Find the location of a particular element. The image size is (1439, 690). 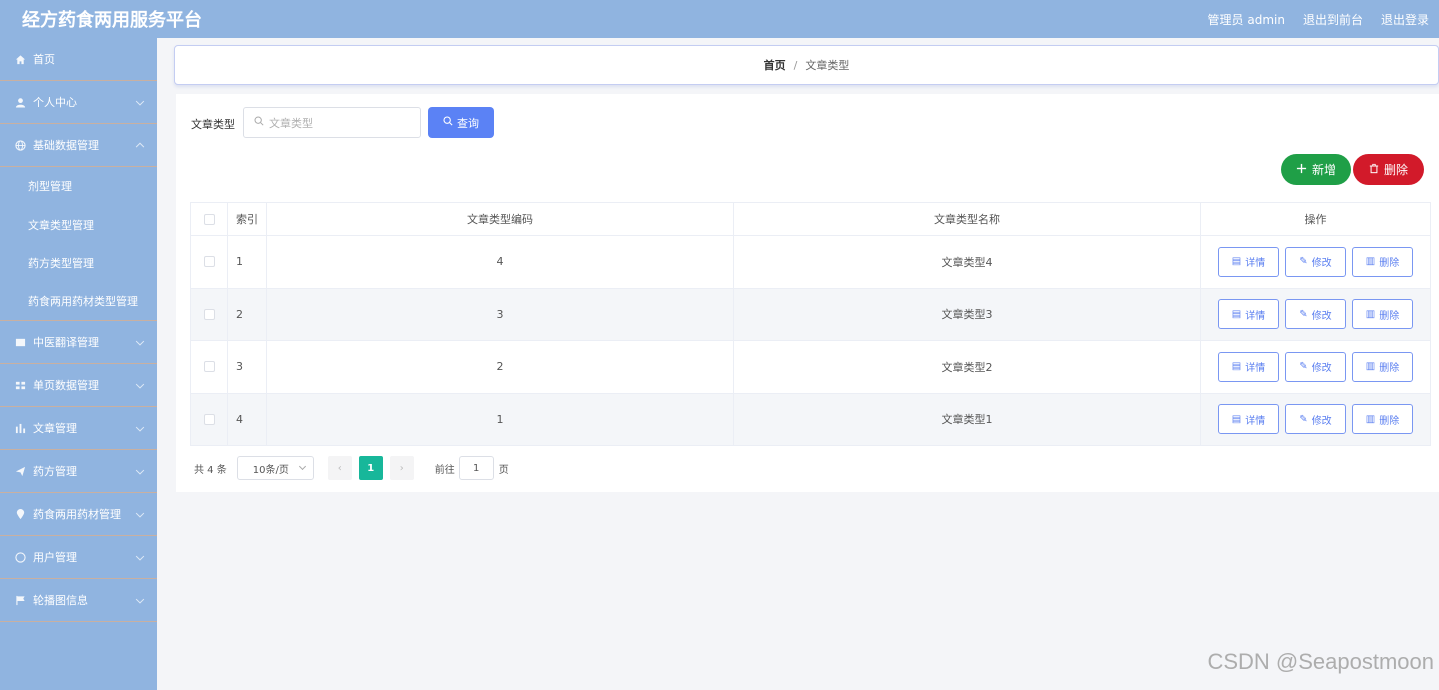

cell-index: 2 is located at coordinates (247, 314).